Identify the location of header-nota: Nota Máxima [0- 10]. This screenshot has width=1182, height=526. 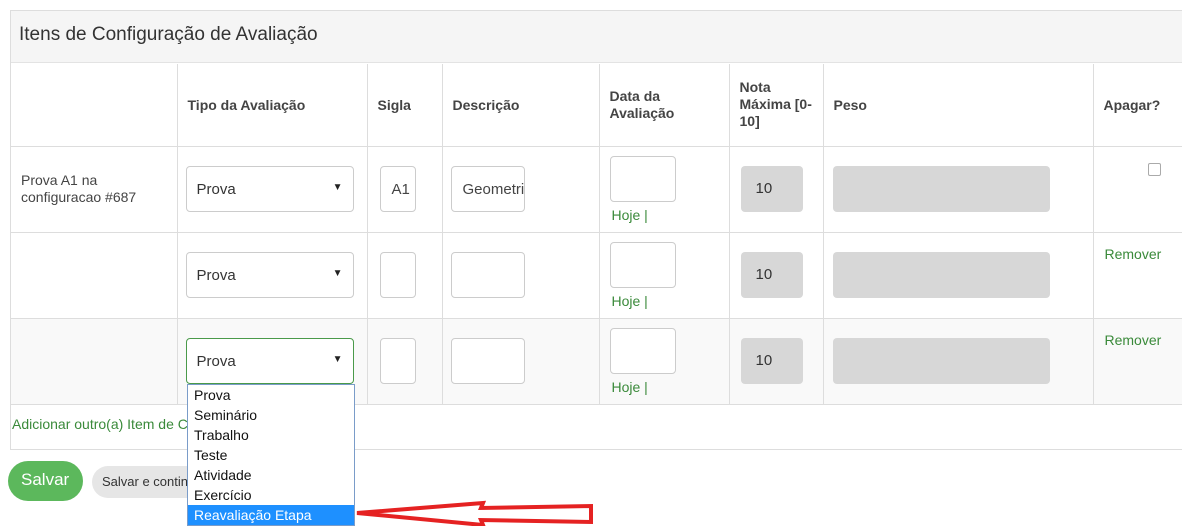
(776, 105).